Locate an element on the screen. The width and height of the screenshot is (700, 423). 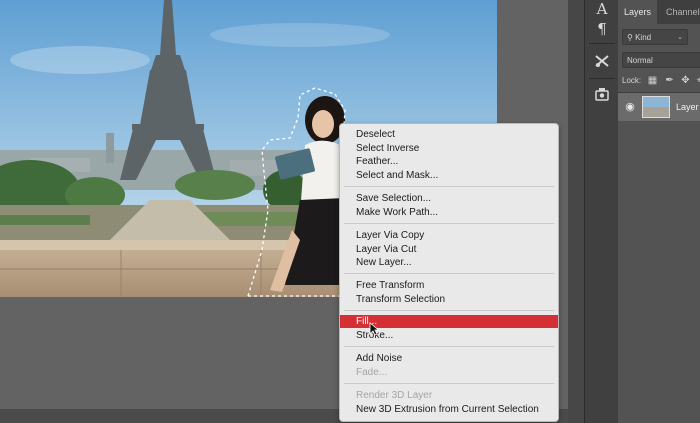
transform-tools-icon is located at coordinates (602, 61).